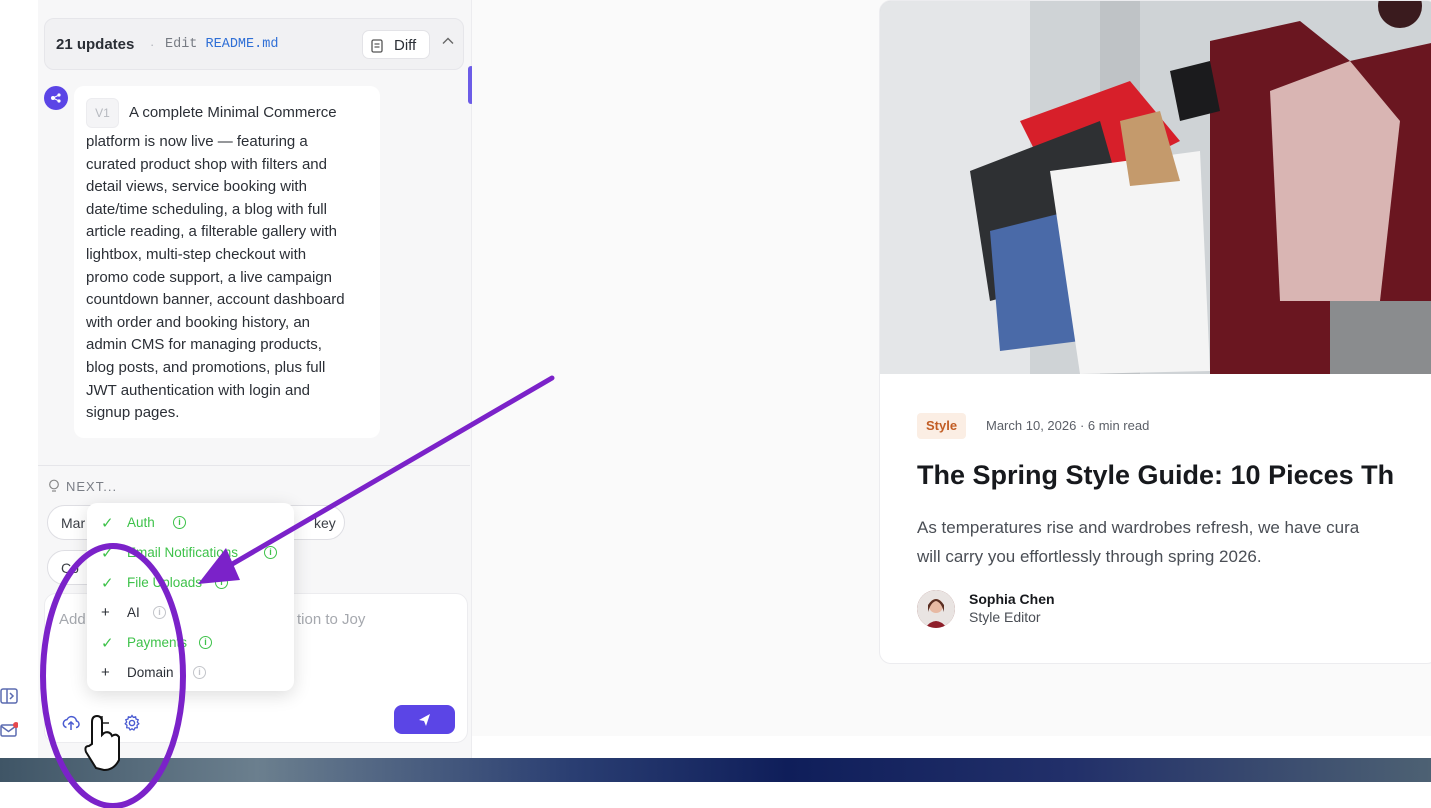 The image size is (1431, 808). I want to click on left-rail, so click(19, 379).